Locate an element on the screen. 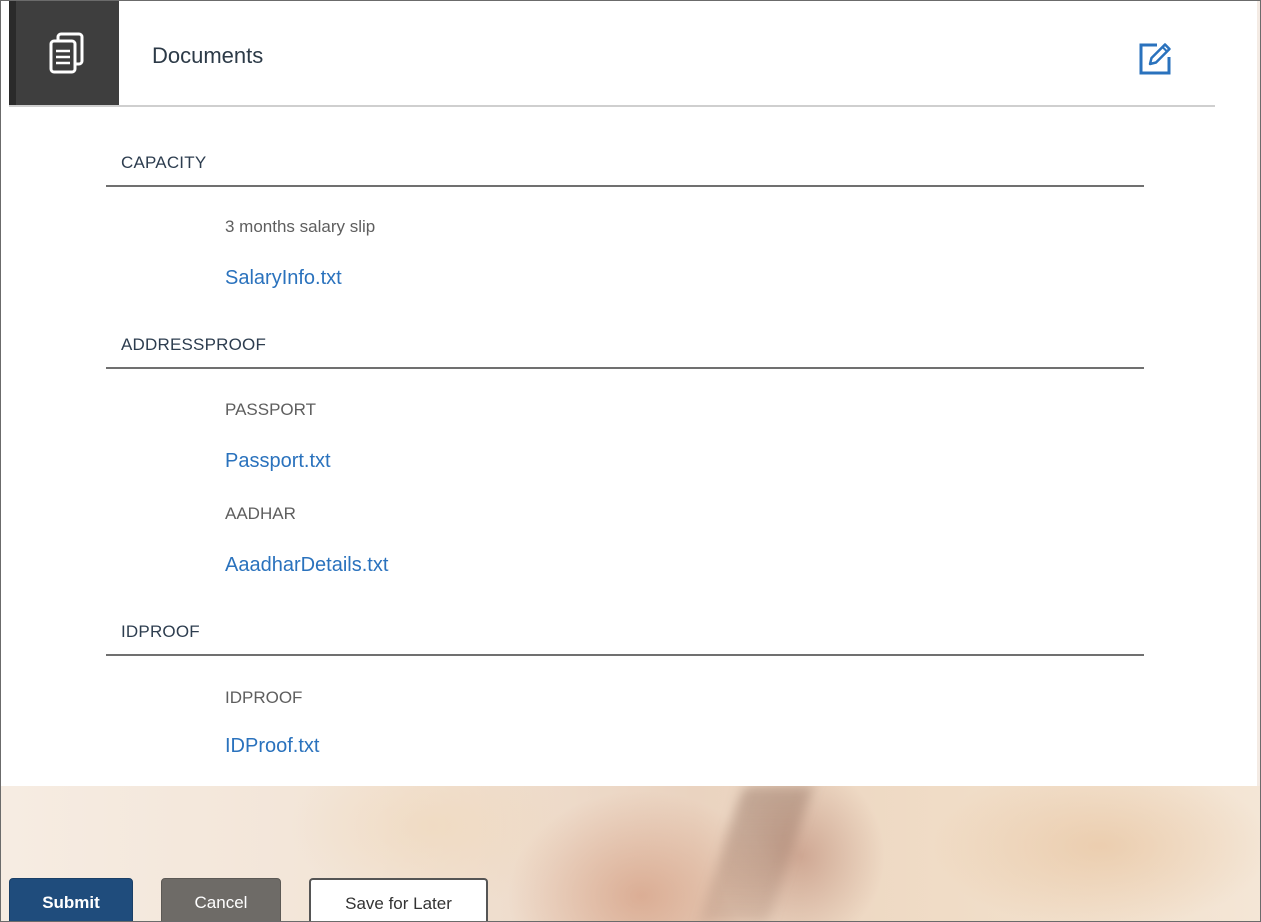 The image size is (1261, 922). document-file-link: SalaryInfo.txt is located at coordinates (283, 278).